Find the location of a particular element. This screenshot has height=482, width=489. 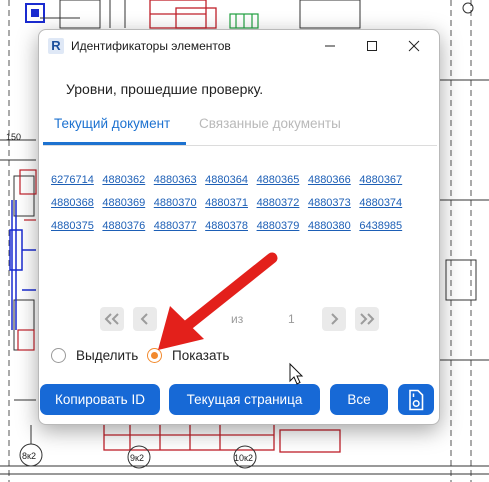

prev-page-button is located at coordinates (145, 319).